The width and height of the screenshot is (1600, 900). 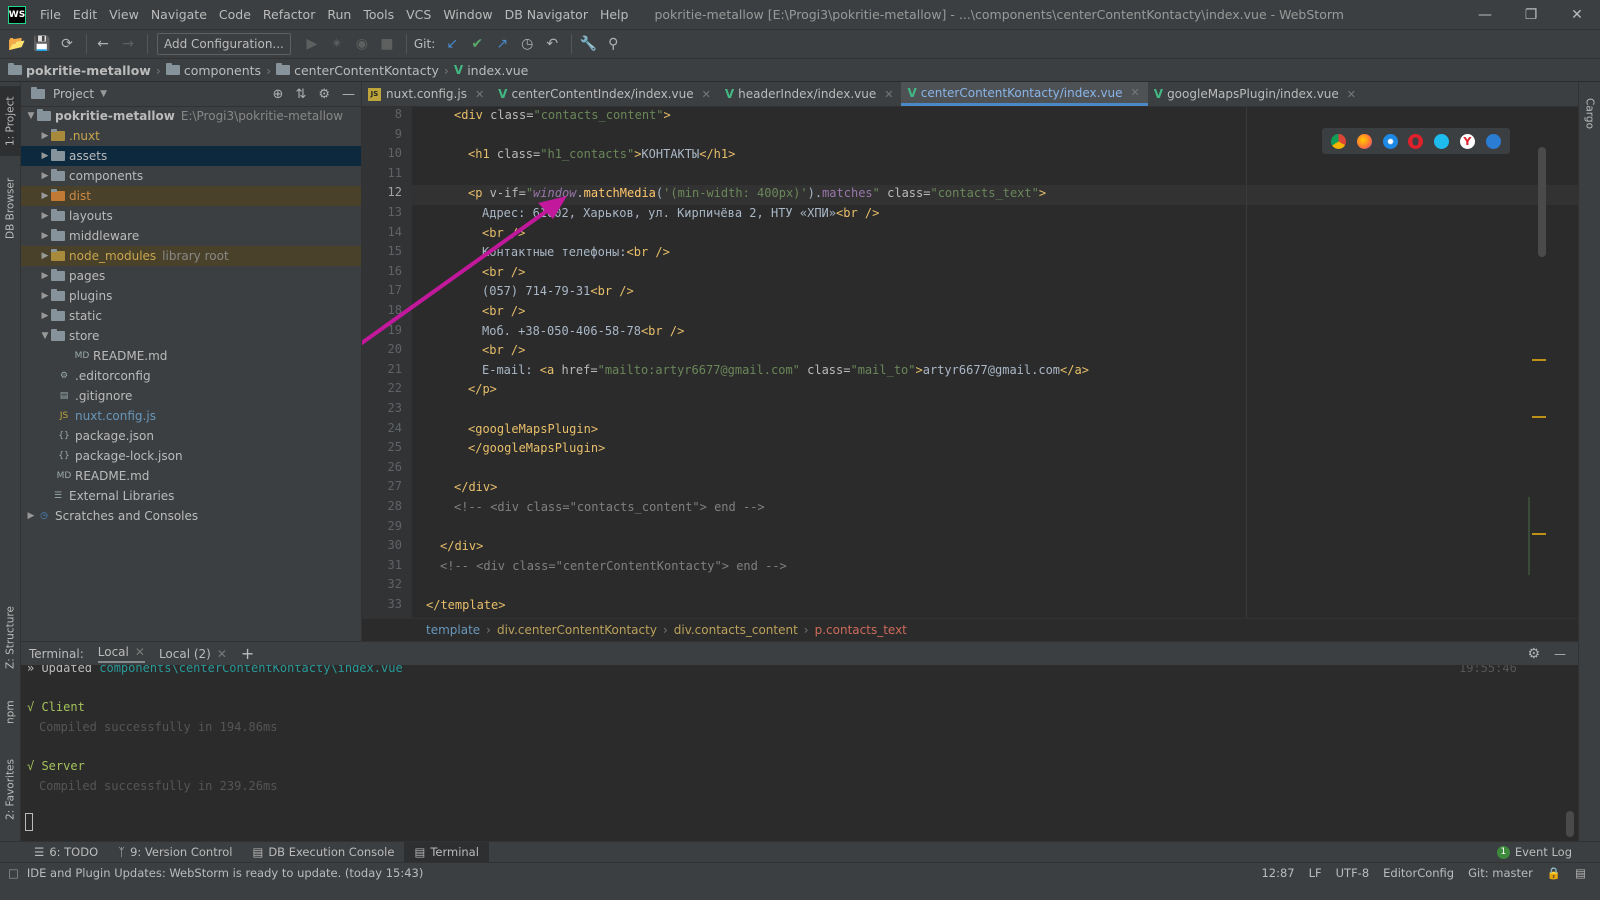 What do you see at coordinates (124, 14) in the screenshot?
I see `menu-view: View` at bounding box center [124, 14].